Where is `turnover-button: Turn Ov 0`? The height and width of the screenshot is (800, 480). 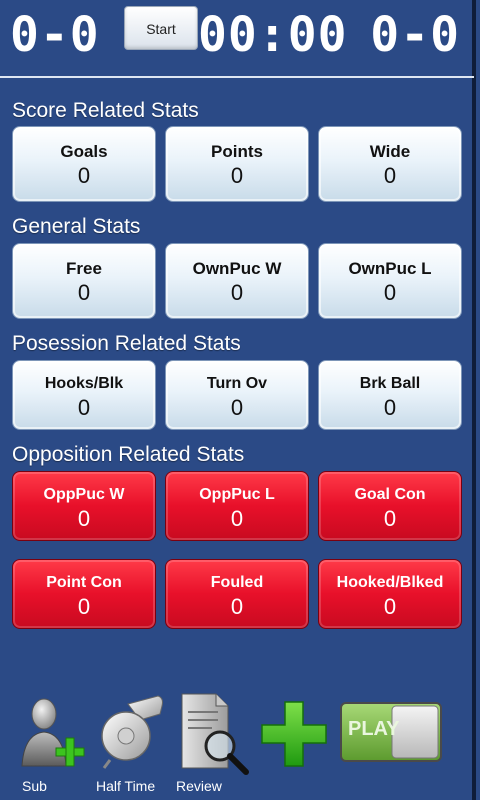
turnover-button: Turn Ov 0 is located at coordinates (237, 395).